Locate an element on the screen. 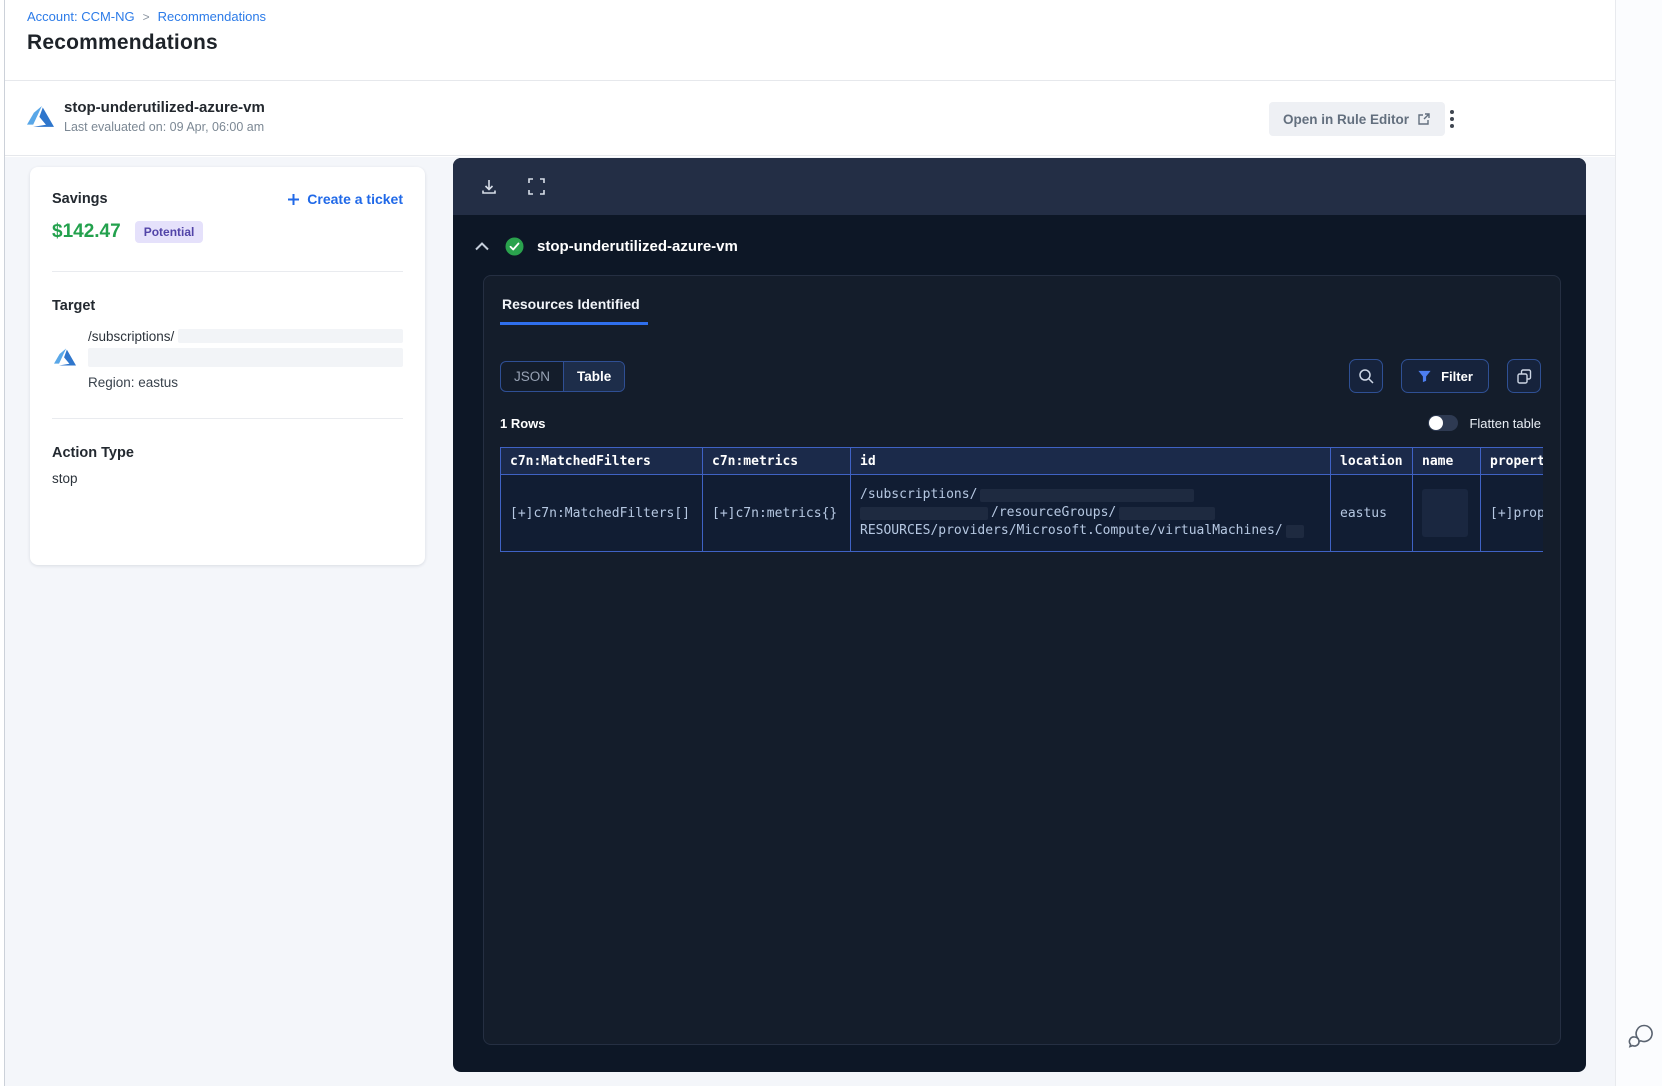 This screenshot has width=1662, height=1086. col-header-id: id is located at coordinates (1090, 461).